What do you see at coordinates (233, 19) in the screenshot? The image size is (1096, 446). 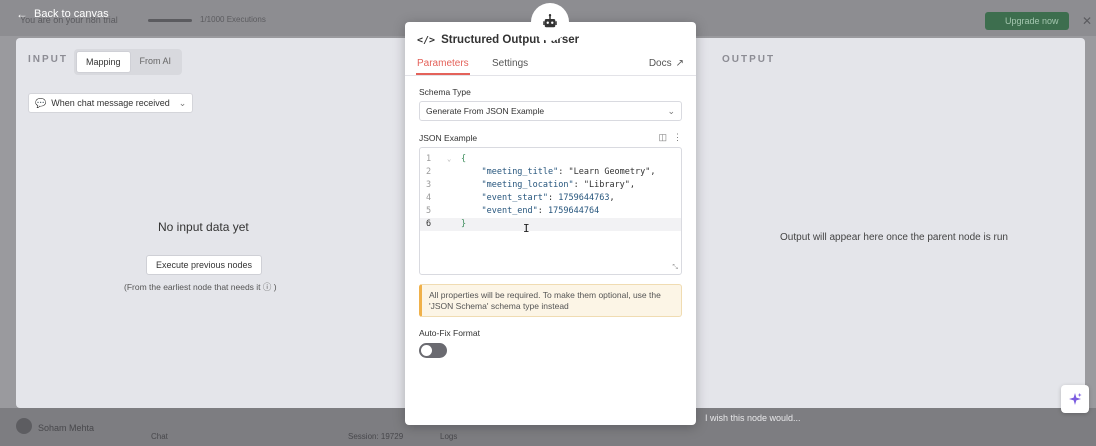 I see `executions-count: 1/1000 Executions` at bounding box center [233, 19].